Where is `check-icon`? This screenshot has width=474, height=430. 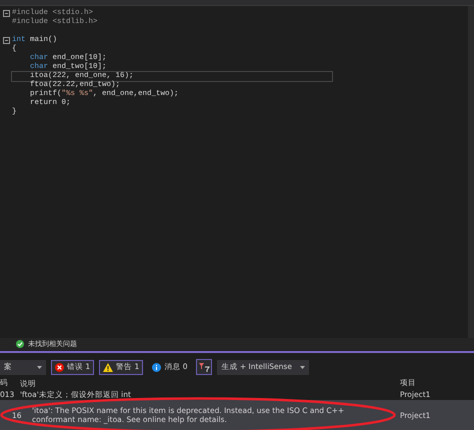
check-icon is located at coordinates (20, 344).